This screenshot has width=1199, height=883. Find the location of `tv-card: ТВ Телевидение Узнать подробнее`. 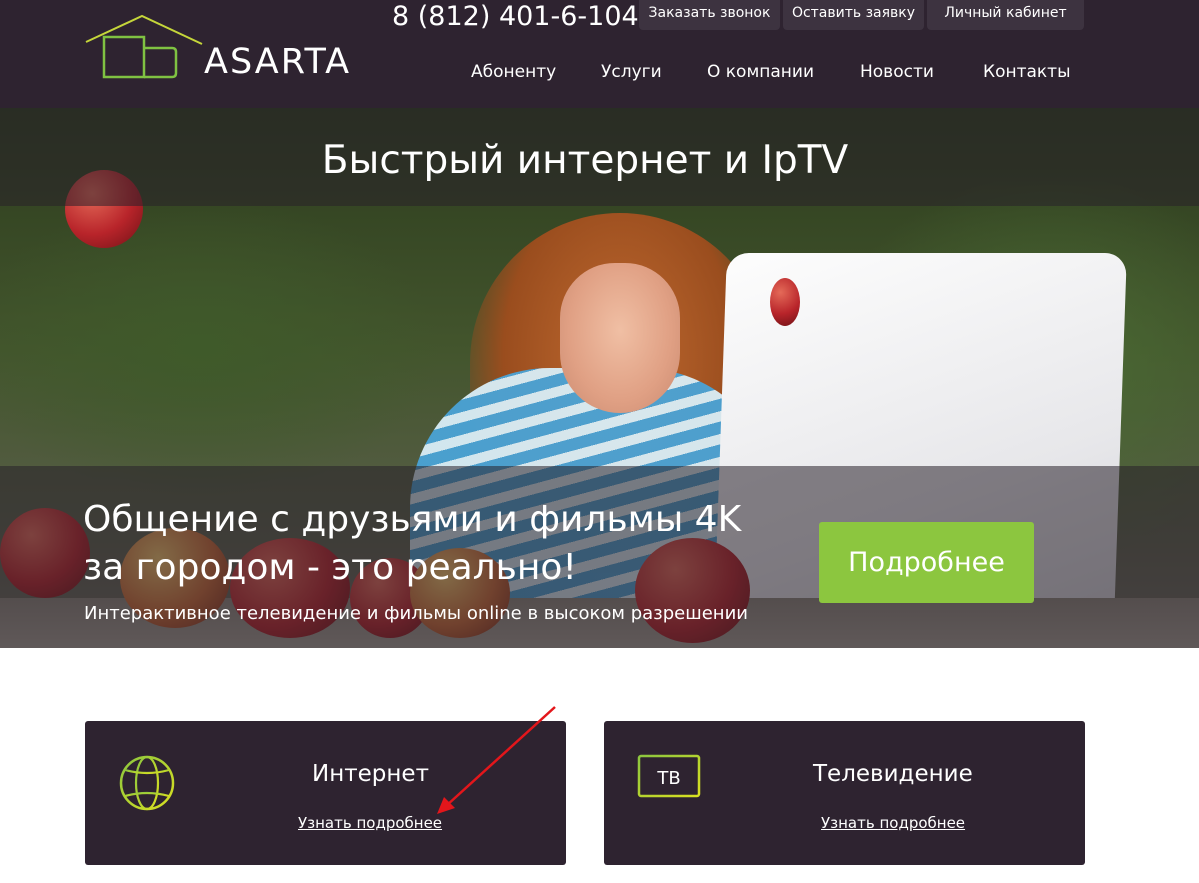

tv-card: ТВ Телевидение Узнать подробнее is located at coordinates (844, 793).